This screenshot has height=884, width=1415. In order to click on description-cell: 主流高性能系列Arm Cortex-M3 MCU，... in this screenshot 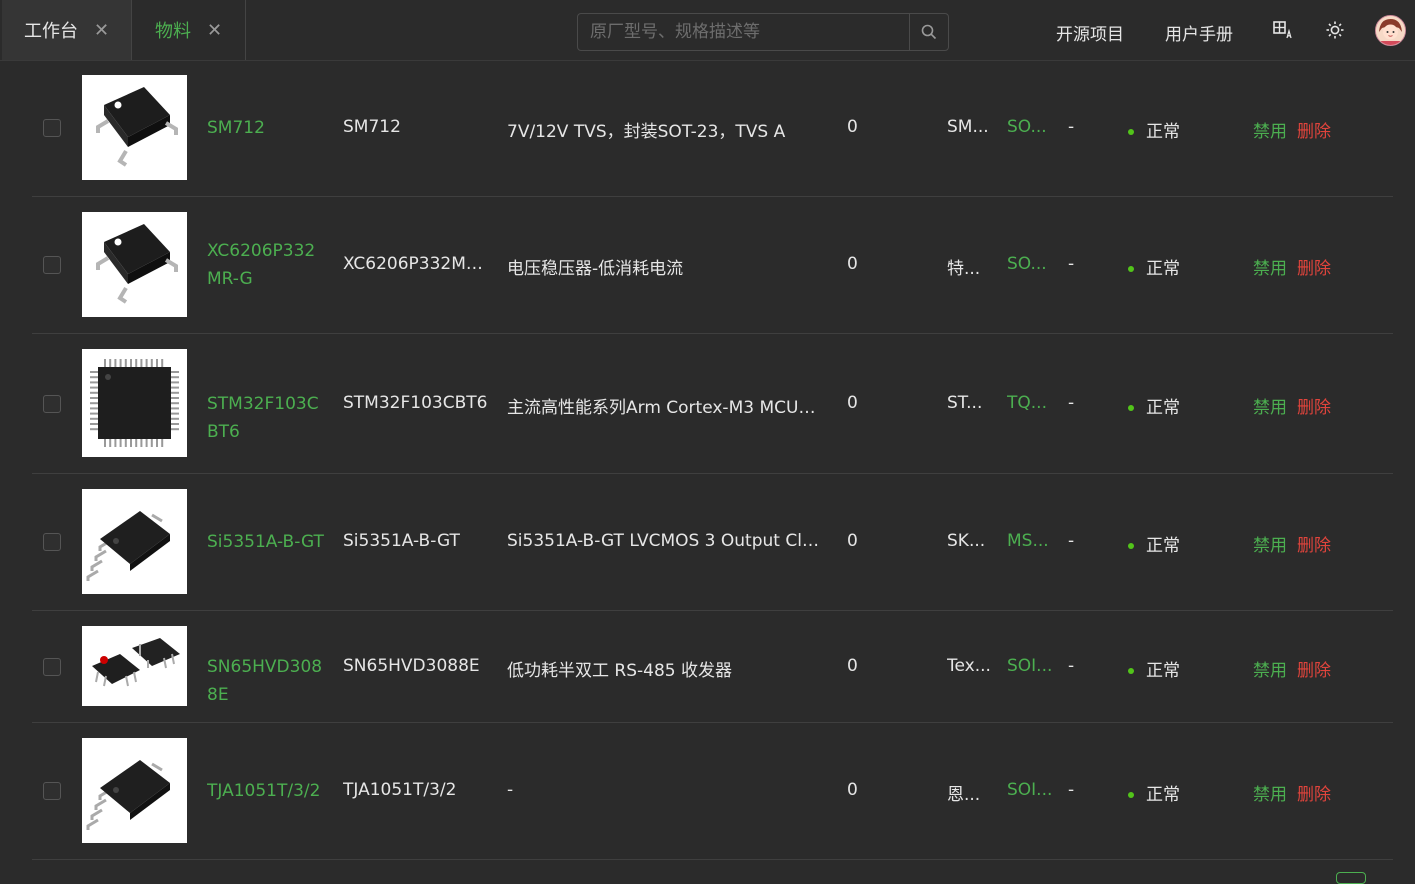, I will do `click(666, 408)`.